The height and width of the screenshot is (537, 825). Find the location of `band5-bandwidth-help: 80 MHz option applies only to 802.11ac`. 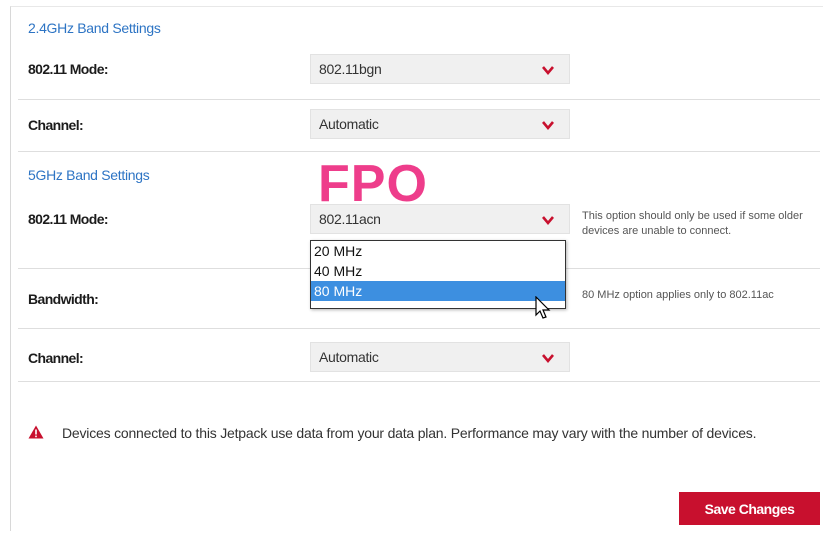

band5-bandwidth-help: 80 MHz option applies only to 802.11ac is located at coordinates (678, 295).